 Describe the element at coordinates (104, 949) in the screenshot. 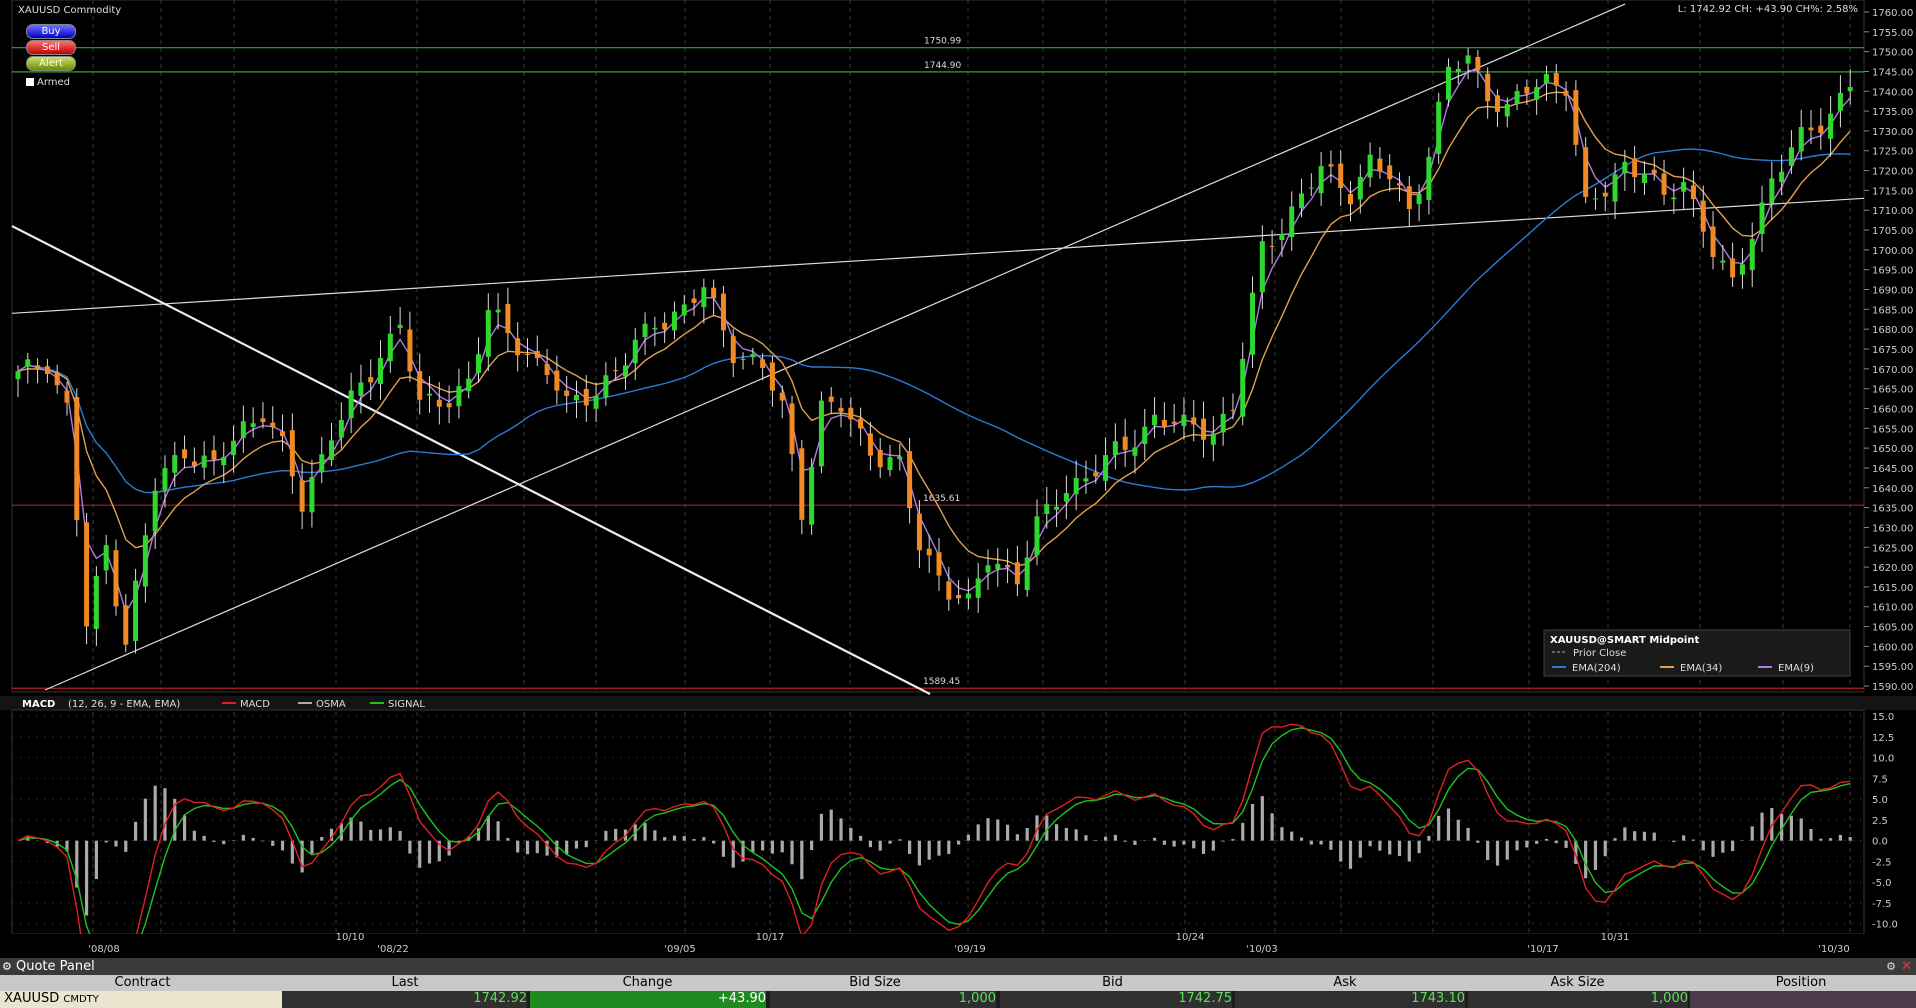

I see `x-tick-label: '08/08` at that location.